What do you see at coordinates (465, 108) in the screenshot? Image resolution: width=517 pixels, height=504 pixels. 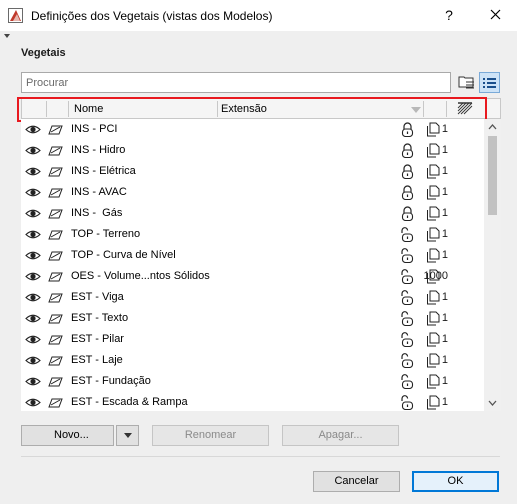 I see `hatch-icon` at bounding box center [465, 108].